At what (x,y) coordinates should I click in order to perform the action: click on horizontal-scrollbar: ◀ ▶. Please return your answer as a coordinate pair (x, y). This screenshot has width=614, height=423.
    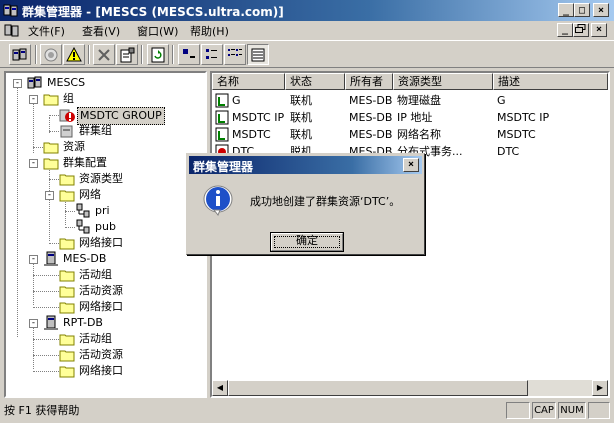
    Looking at the image, I should click on (410, 388).